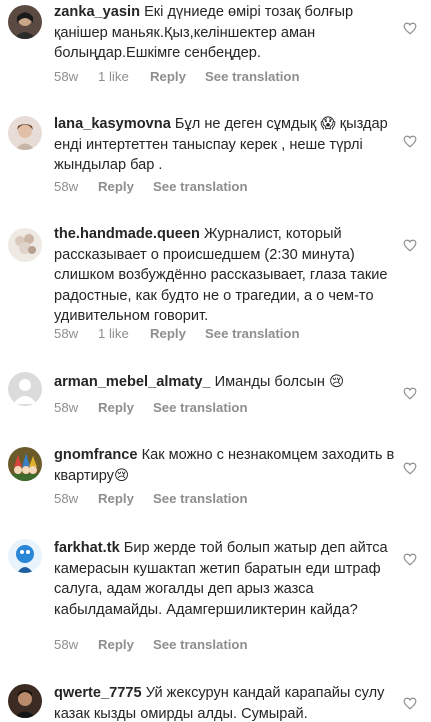  Describe the element at coordinates (96, 455) in the screenshot. I see `comment-username: gnomfrance` at that location.